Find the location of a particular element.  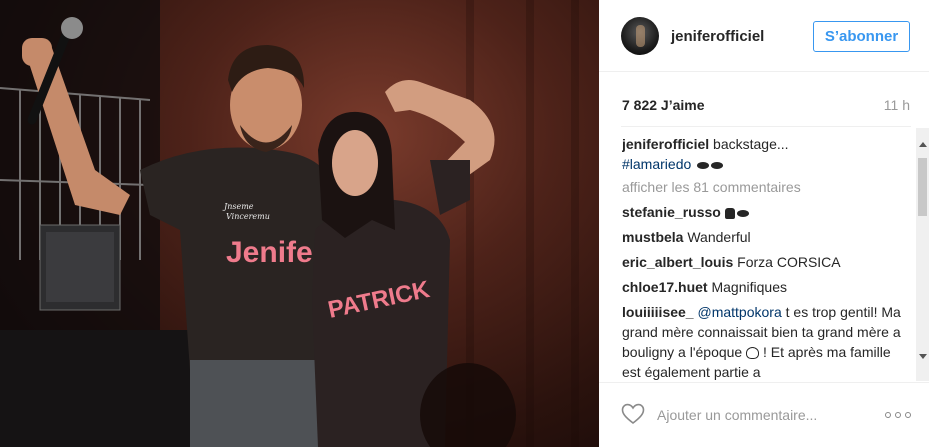

comments-scrollbar is located at coordinates (922, 254).